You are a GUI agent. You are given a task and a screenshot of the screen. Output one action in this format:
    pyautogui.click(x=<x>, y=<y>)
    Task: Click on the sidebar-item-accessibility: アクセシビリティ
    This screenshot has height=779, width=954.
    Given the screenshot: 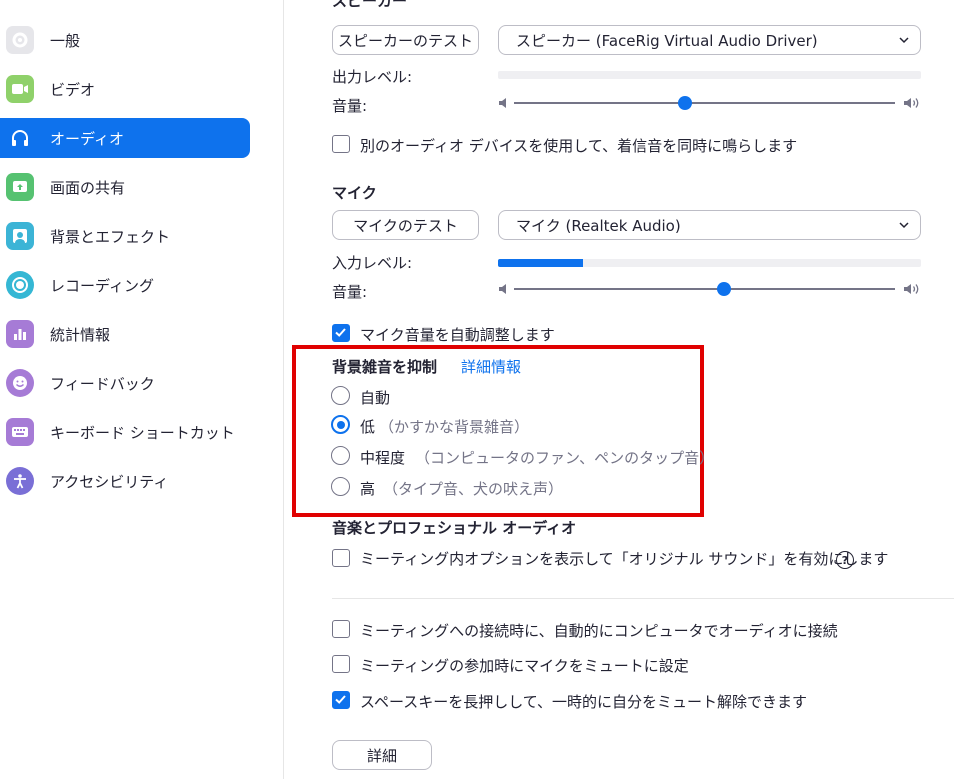 What is the action you would take?
    pyautogui.click(x=125, y=481)
    